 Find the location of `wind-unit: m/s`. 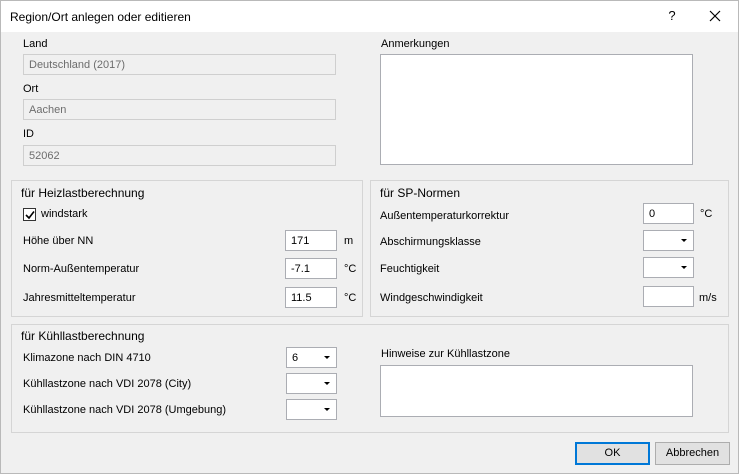

wind-unit: m/s is located at coordinates (708, 298).